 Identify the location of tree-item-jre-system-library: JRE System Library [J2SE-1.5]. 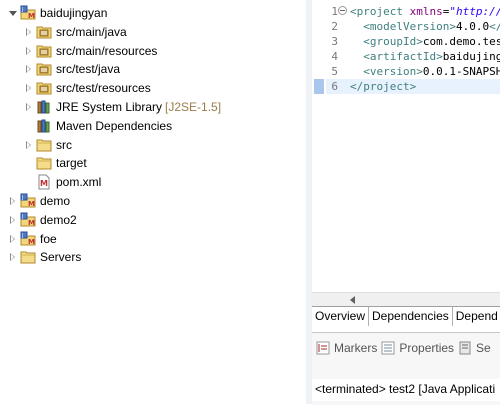
(122, 107).